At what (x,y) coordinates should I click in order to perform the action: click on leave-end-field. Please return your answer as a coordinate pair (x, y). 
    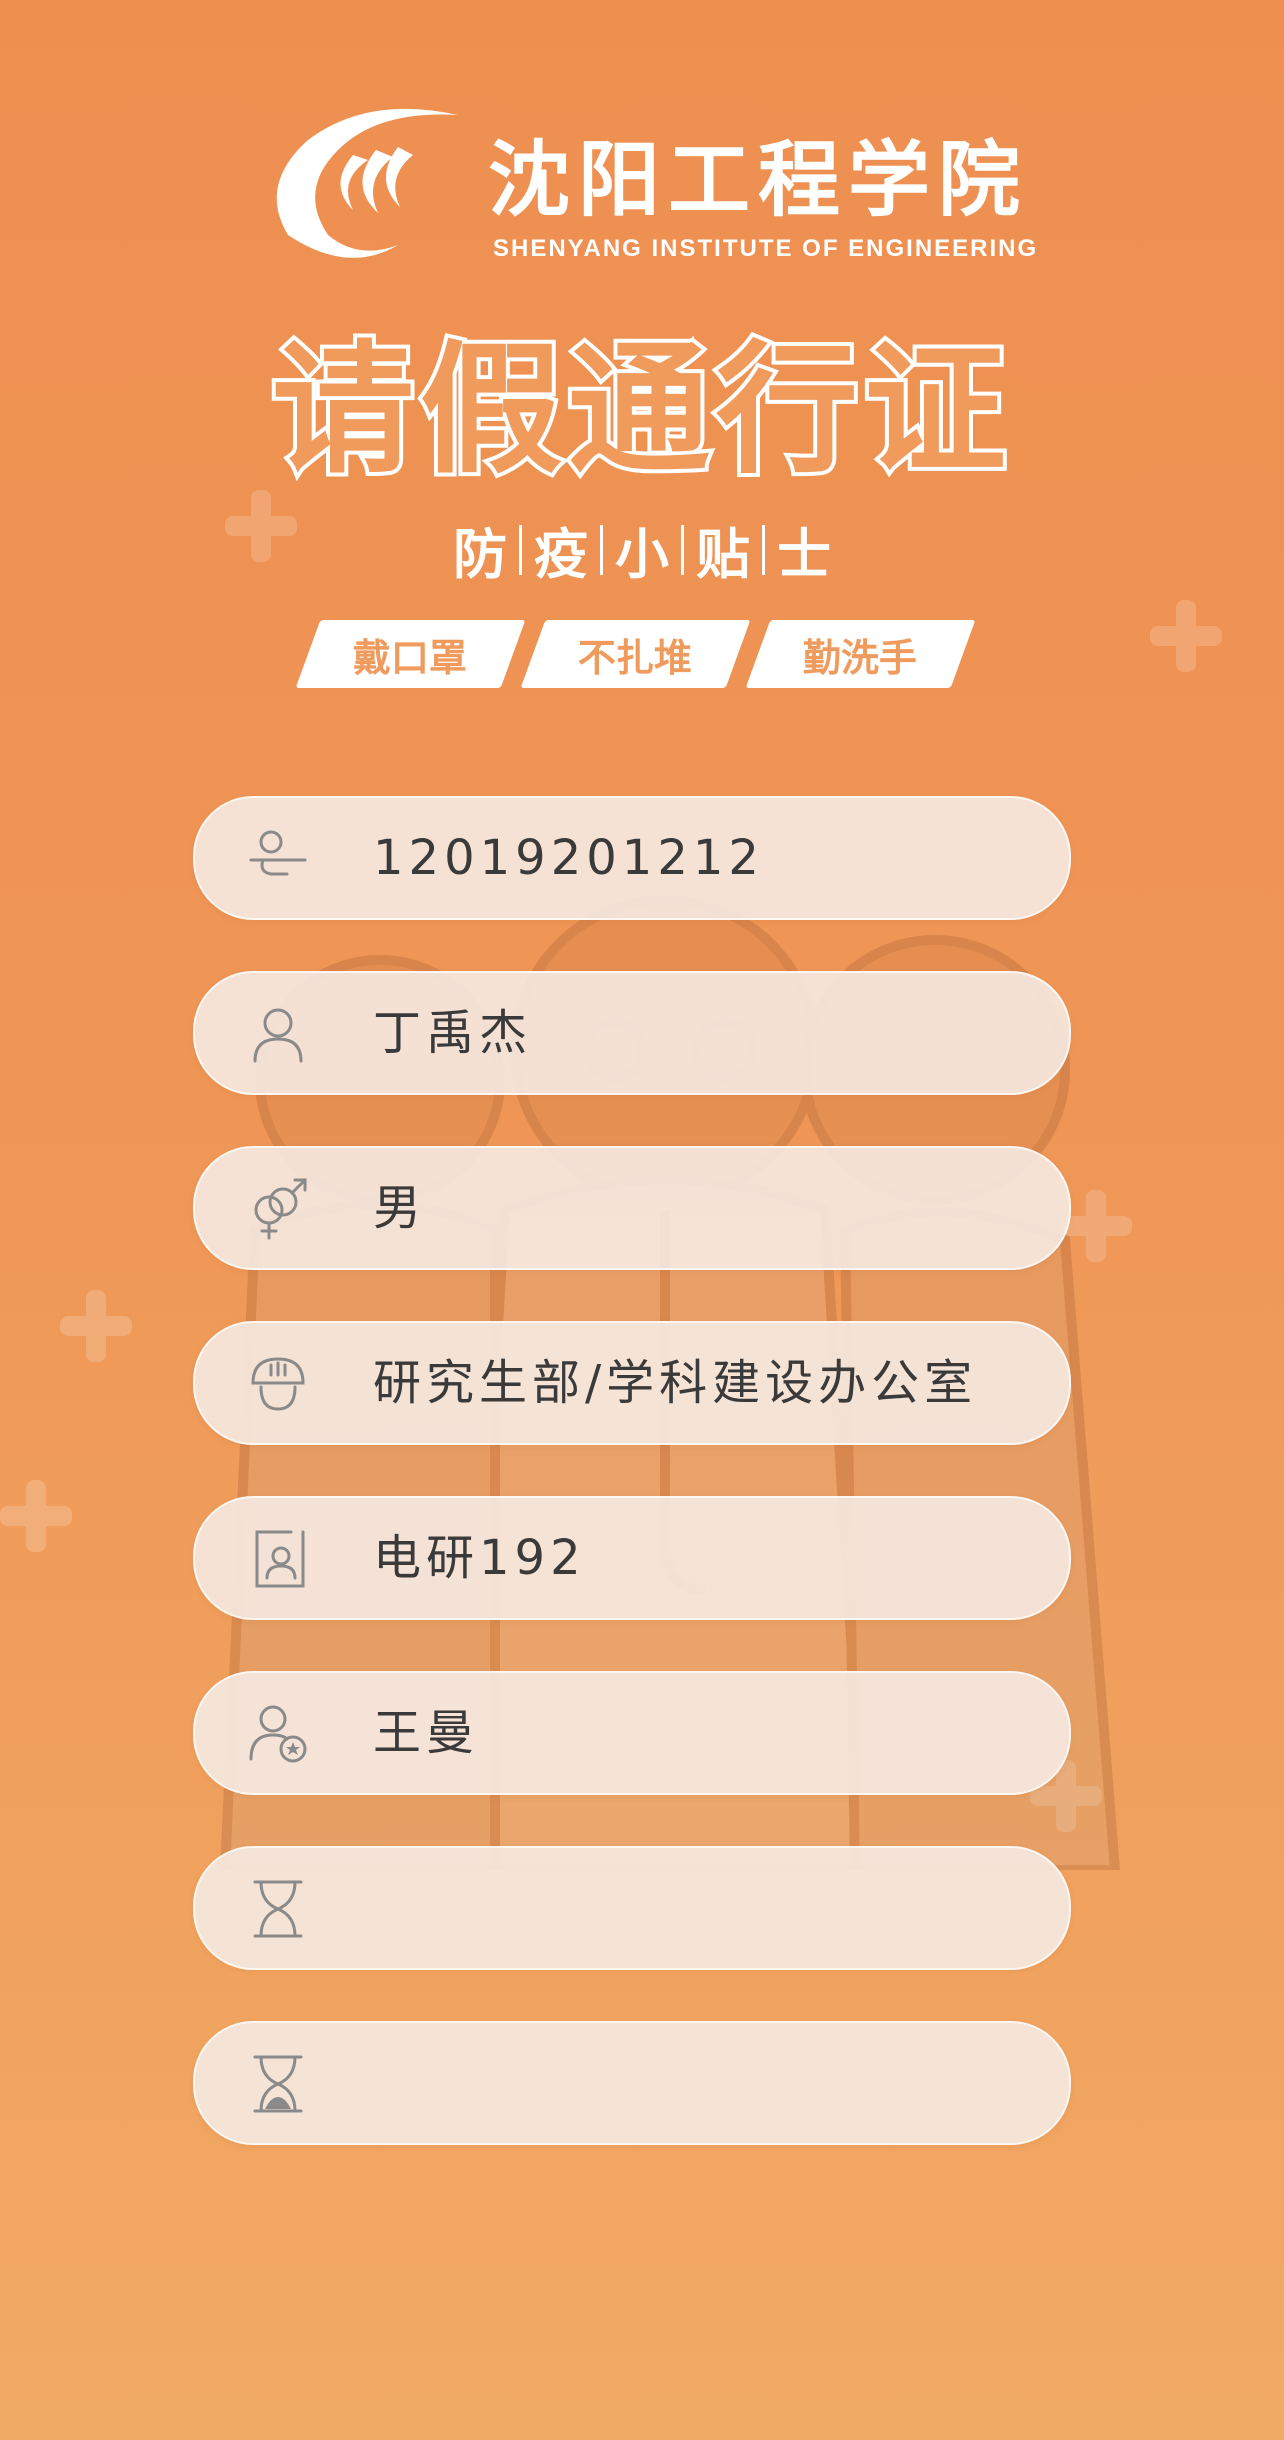
    Looking at the image, I should click on (632, 2083).